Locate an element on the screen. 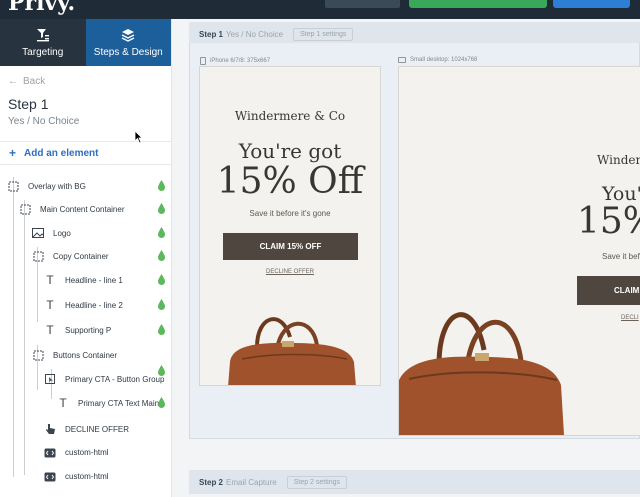 The width and height of the screenshot is (640, 497). desktop-decline-link: DECLI is located at coordinates (630, 318).